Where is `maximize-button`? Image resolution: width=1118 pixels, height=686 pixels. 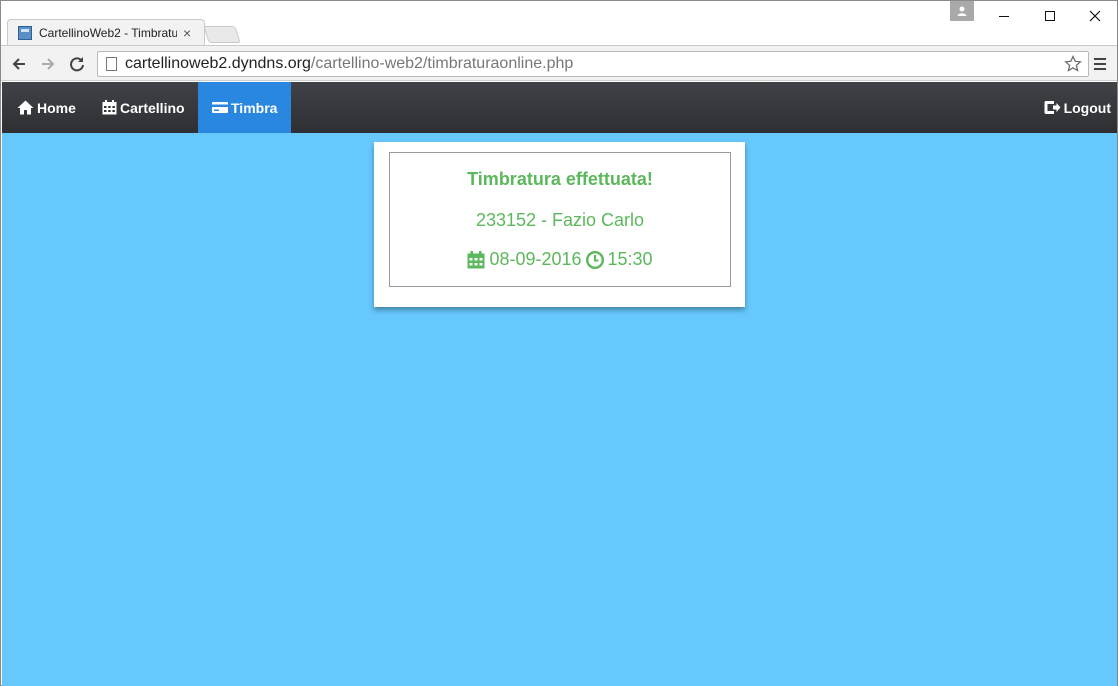
maximize-button is located at coordinates (1050, 16).